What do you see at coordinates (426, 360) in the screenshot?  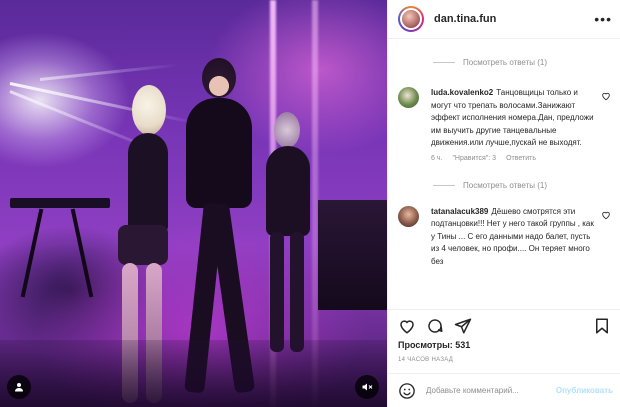 I see `post-timestamp: 14 ЧАСОВ НАЗАД` at bounding box center [426, 360].